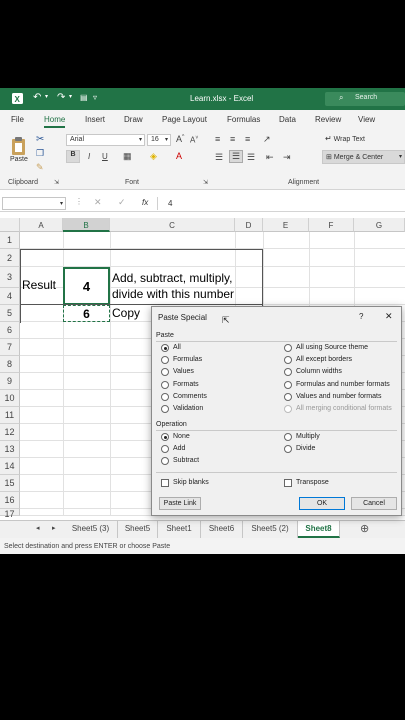  I want to click on sheet-tab-sheet6: Sheet6, so click(222, 529).